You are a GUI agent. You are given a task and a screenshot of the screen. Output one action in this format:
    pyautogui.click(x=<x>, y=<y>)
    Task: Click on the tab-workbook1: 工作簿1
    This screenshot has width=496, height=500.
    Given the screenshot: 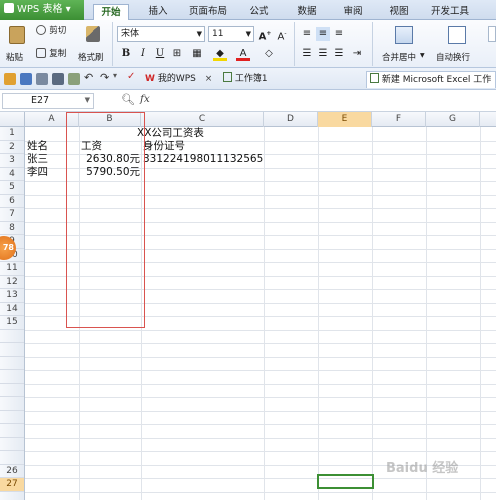 What is the action you would take?
    pyautogui.click(x=262, y=79)
    